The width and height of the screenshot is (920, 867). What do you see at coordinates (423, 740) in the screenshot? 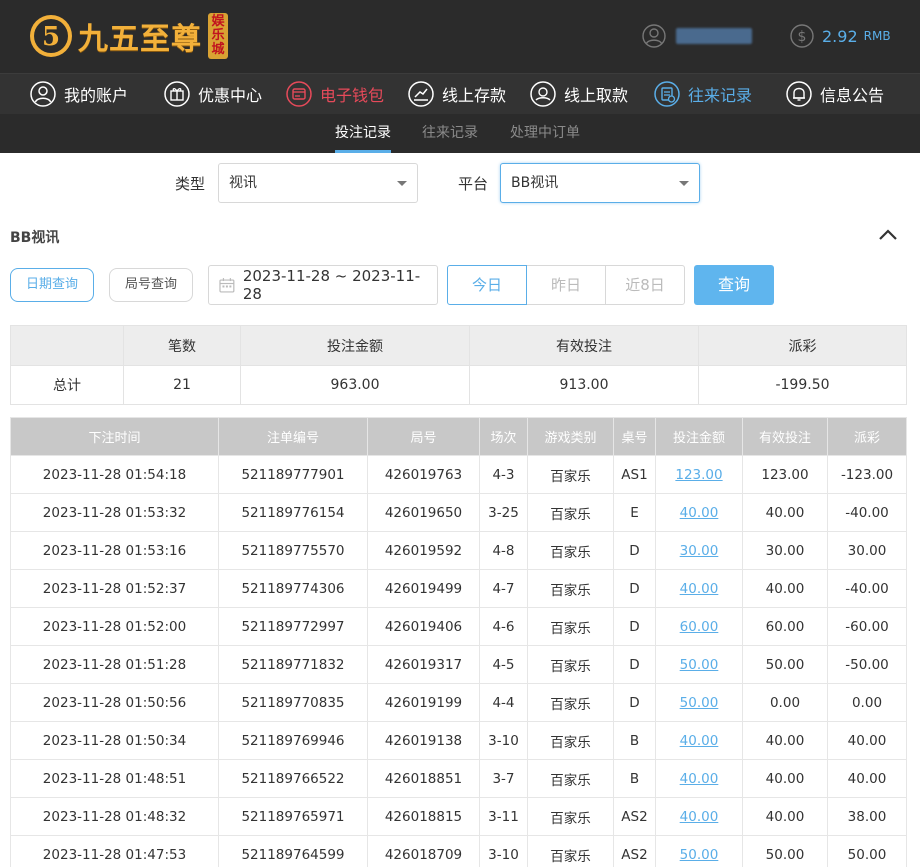
I see `round-id-cell: 426019138` at bounding box center [423, 740].